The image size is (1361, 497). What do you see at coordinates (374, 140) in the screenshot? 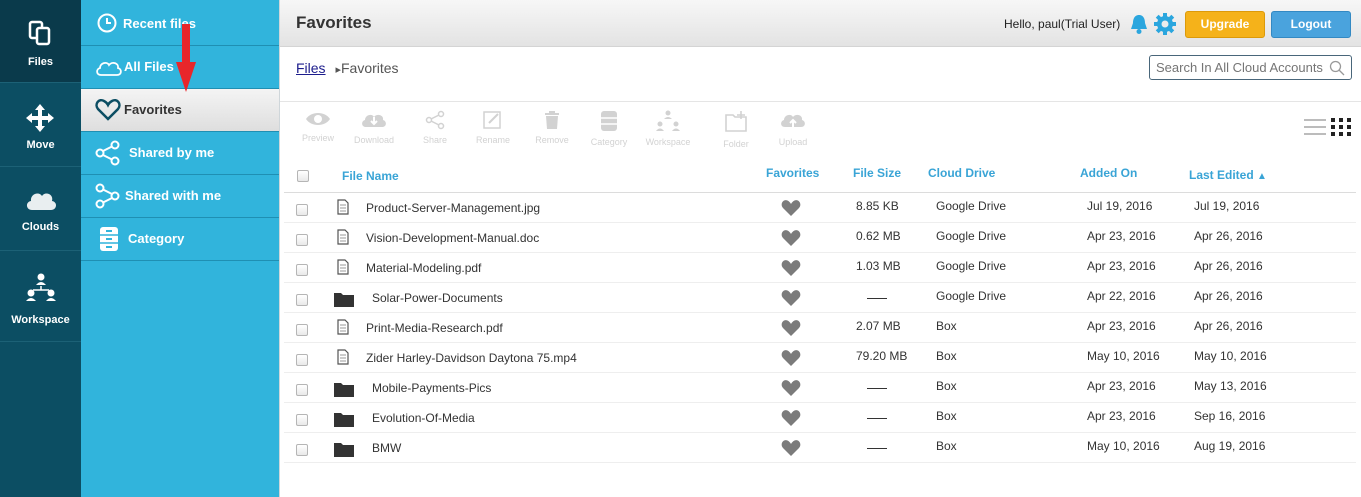
I see `download-label: Download` at bounding box center [374, 140].